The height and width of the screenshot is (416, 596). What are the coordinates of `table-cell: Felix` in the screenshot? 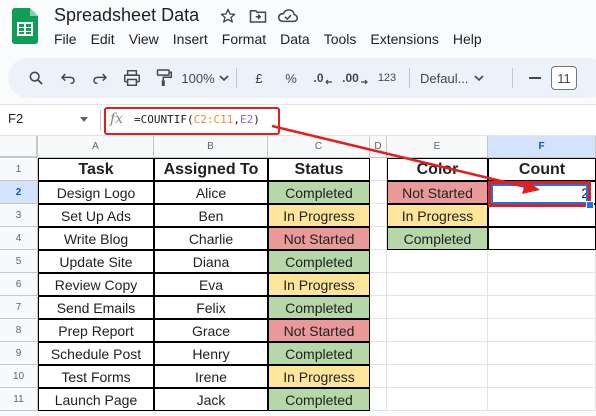 It's located at (211, 307).